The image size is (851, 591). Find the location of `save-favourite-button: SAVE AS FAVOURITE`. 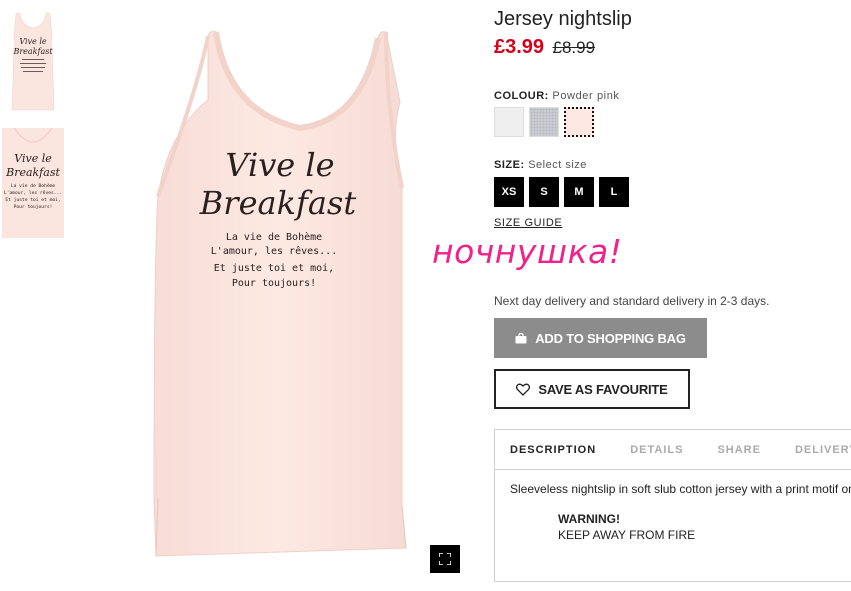

save-favourite-button: SAVE AS FAVOURITE is located at coordinates (592, 389).